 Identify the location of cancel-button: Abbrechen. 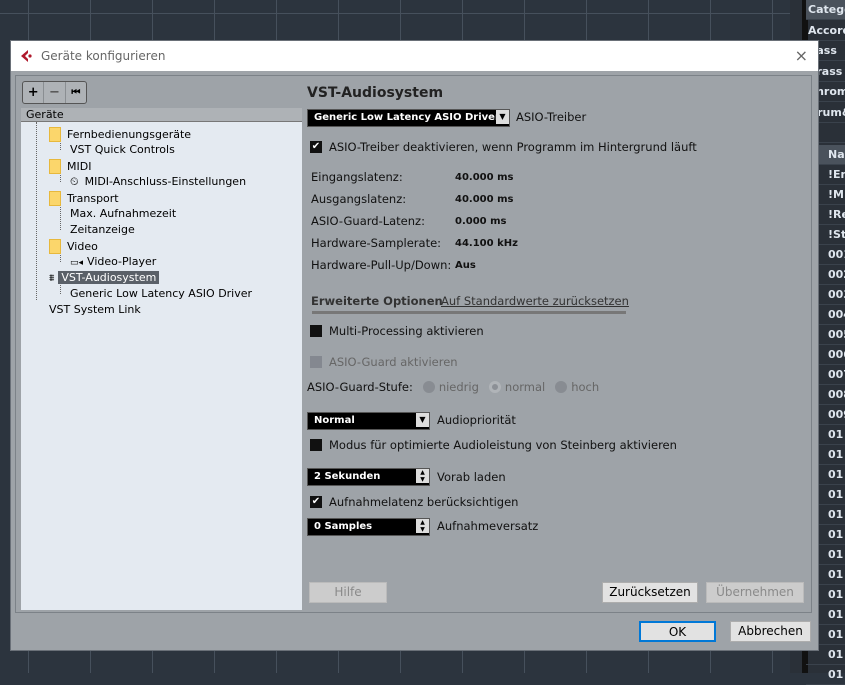
(770, 631).